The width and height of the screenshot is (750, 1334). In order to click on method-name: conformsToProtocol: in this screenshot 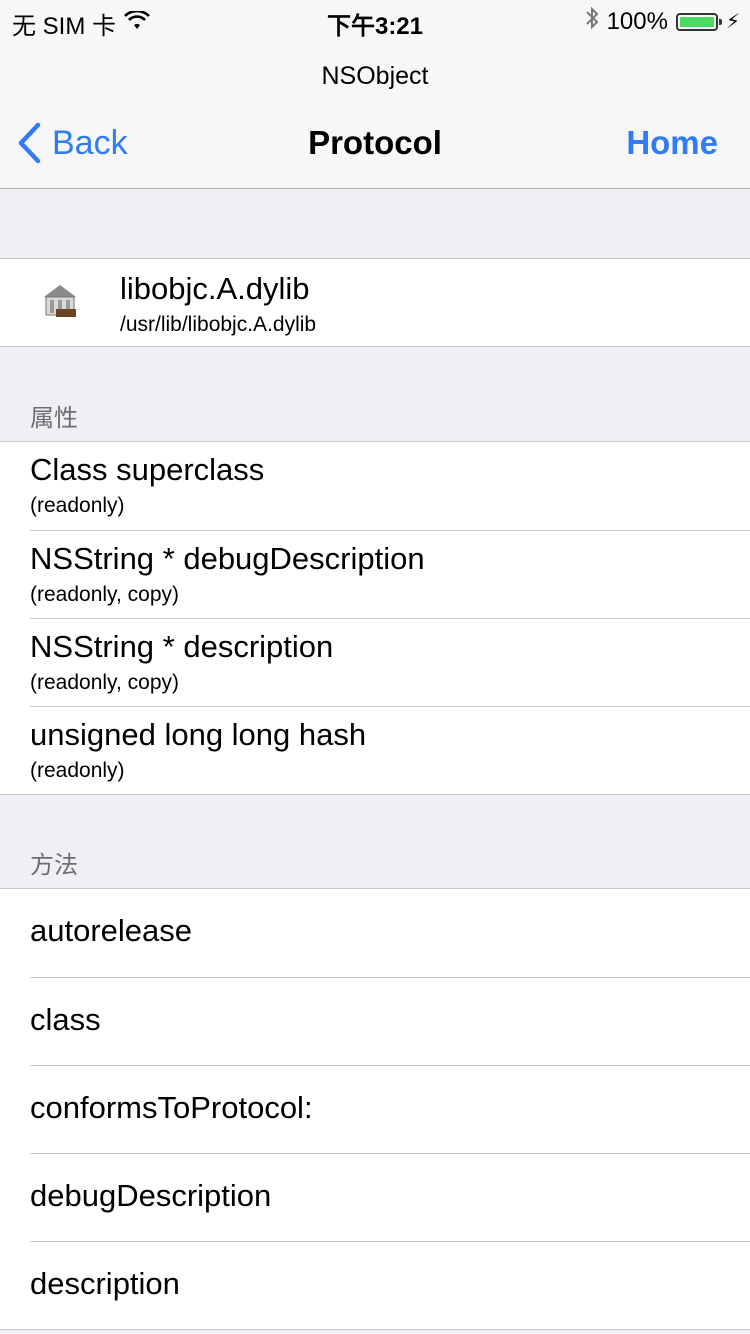, I will do `click(171, 1107)`.